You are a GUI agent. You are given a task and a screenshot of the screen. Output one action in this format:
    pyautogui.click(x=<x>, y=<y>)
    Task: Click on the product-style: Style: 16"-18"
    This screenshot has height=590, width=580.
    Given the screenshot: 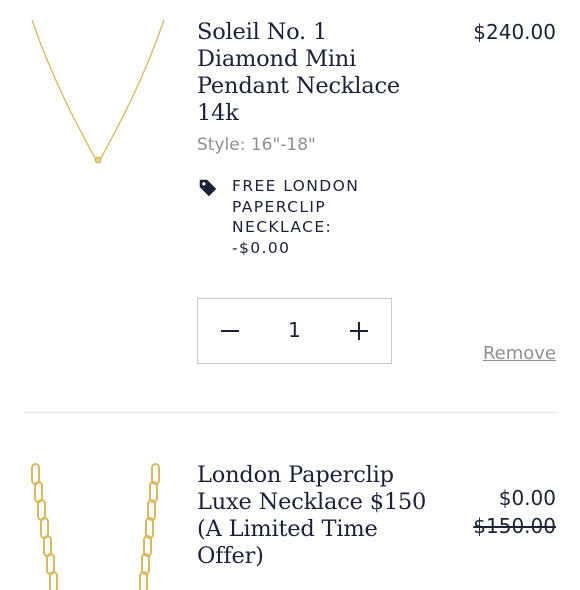 What is the action you would take?
    pyautogui.click(x=256, y=145)
    